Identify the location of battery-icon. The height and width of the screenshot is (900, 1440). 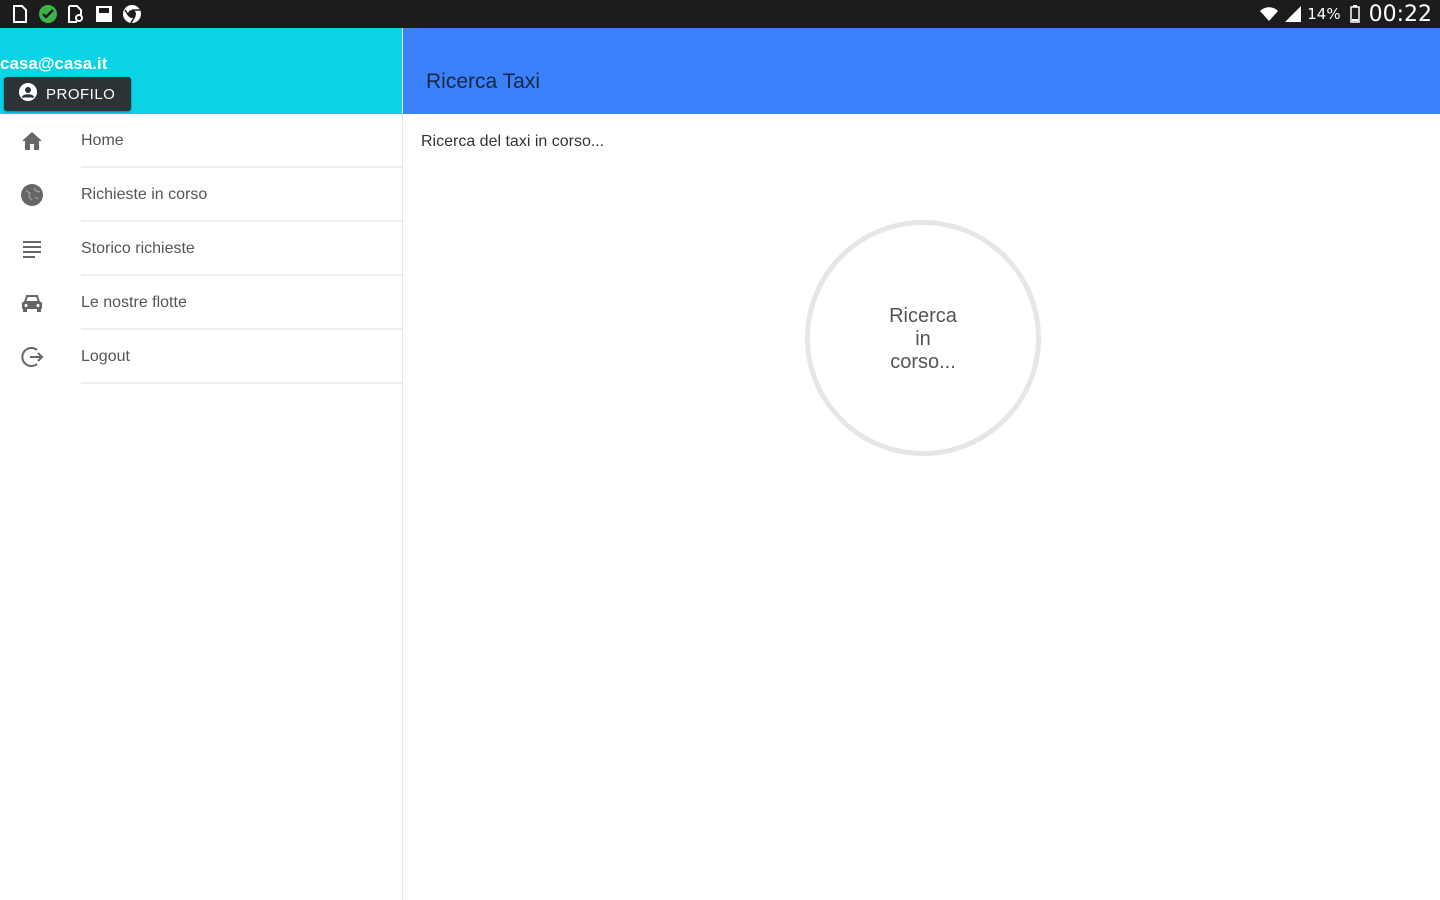
(1355, 14).